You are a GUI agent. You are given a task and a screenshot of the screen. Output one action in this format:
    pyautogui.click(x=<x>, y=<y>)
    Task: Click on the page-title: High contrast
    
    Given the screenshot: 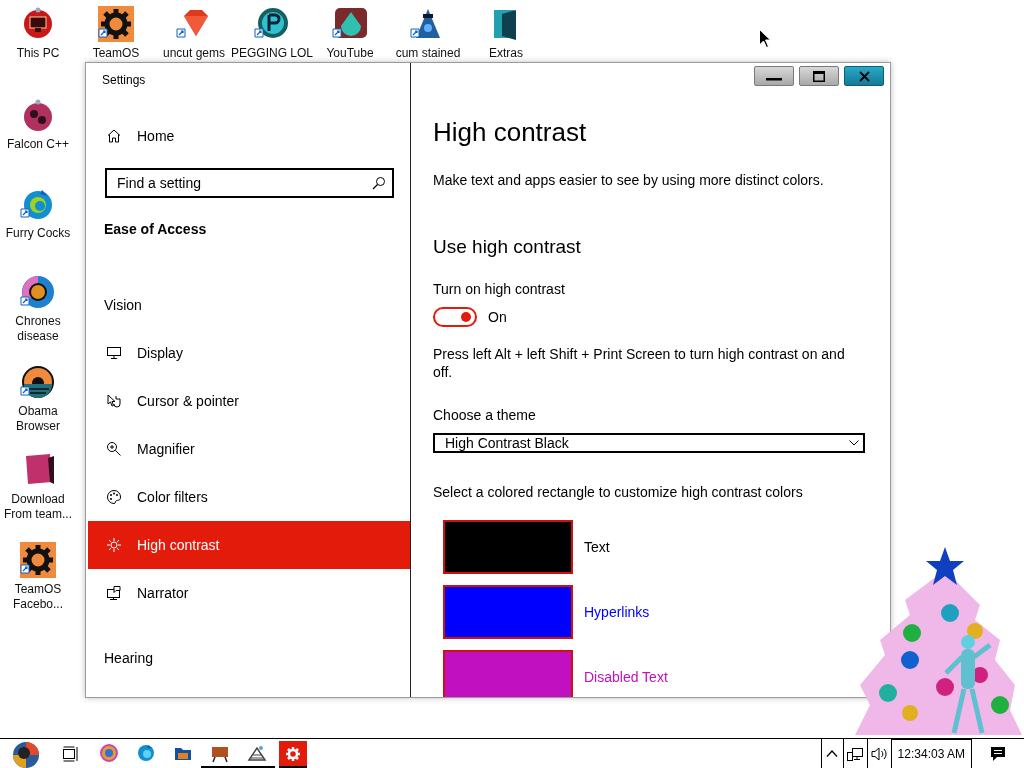 What is the action you would take?
    pyautogui.click(x=510, y=132)
    